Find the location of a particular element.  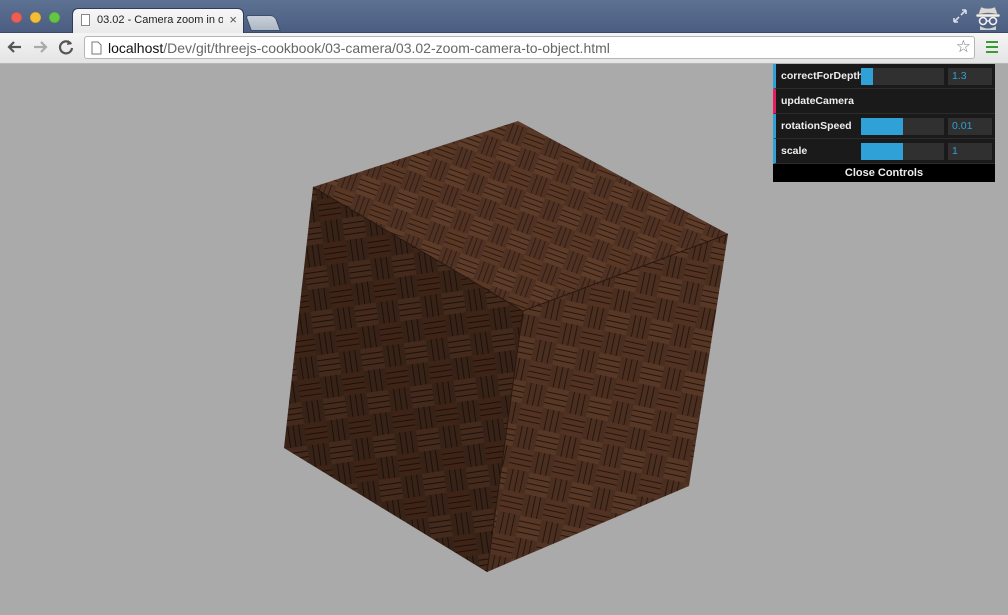

fullscreen-icon is located at coordinates (960, 16).